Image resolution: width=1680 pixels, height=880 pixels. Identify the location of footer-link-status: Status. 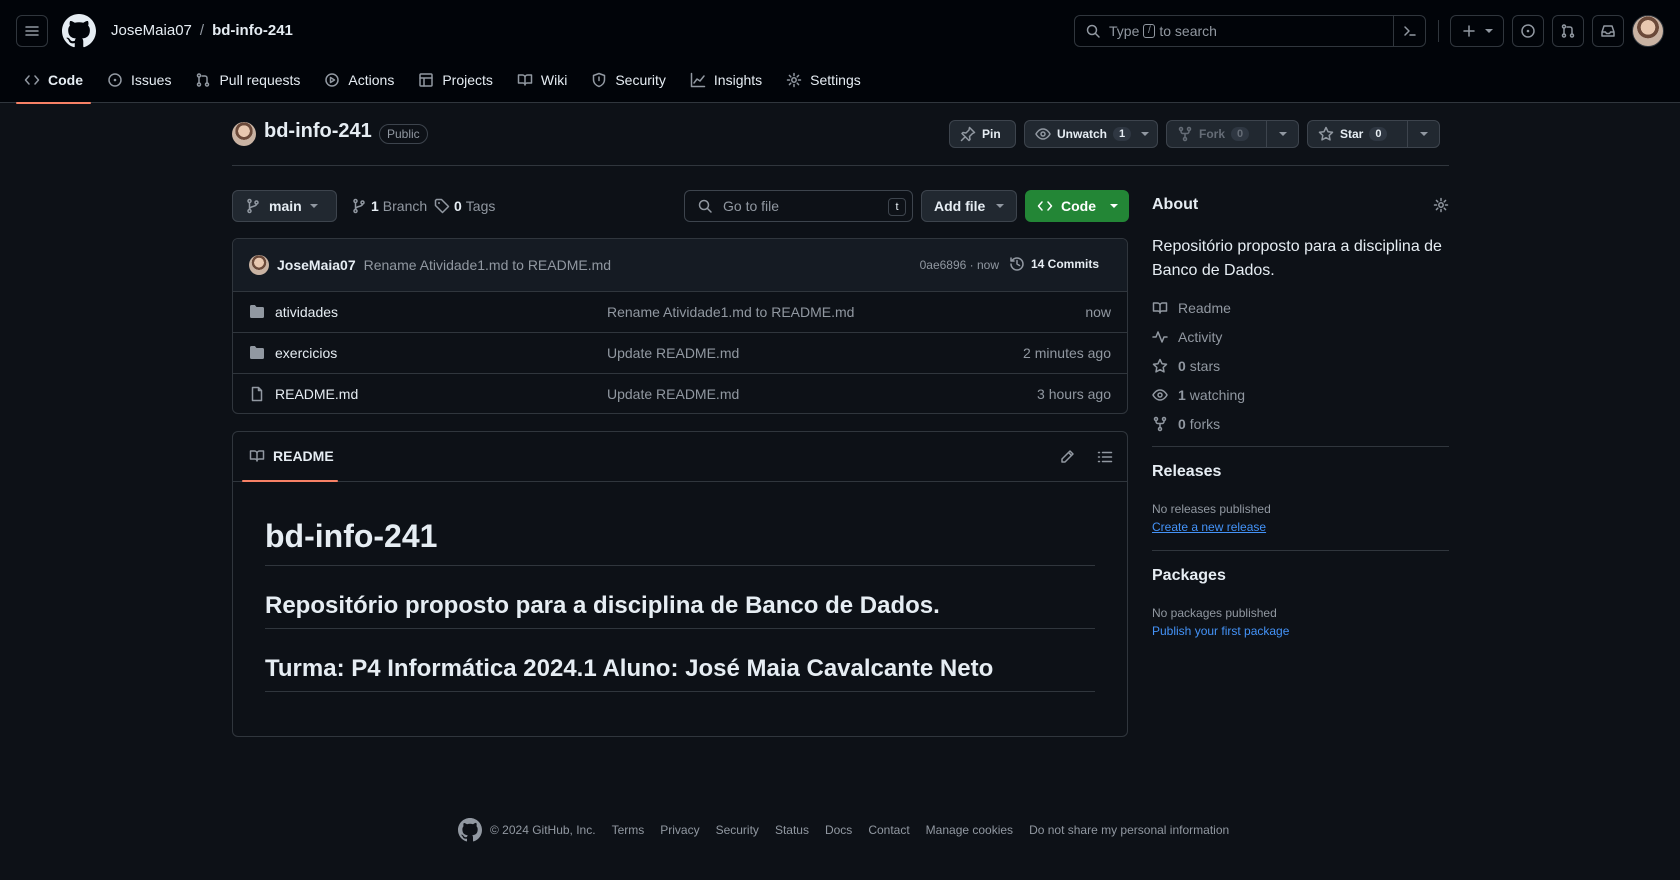
(792, 830).